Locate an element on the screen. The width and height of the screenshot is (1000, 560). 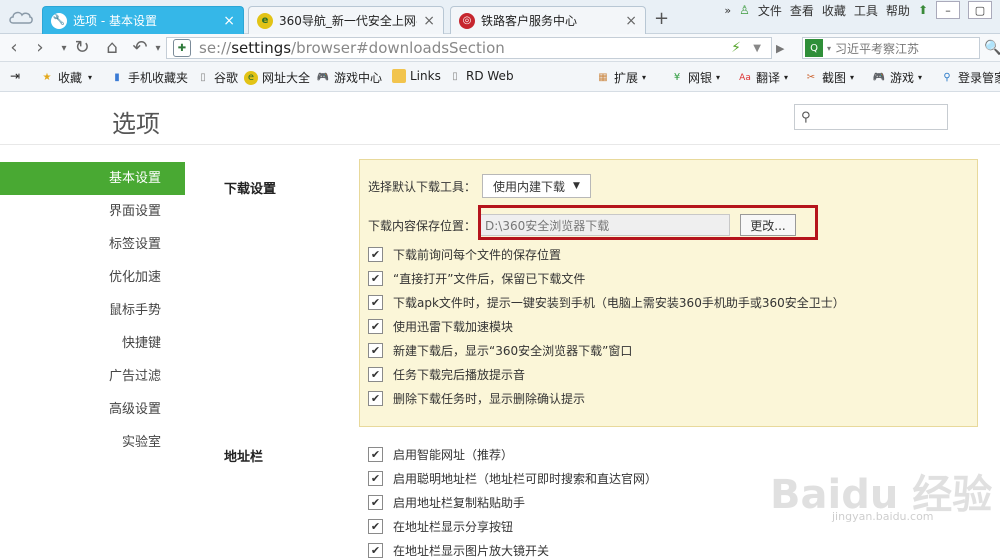
new-tab-button: + is located at coordinates (661, 18).